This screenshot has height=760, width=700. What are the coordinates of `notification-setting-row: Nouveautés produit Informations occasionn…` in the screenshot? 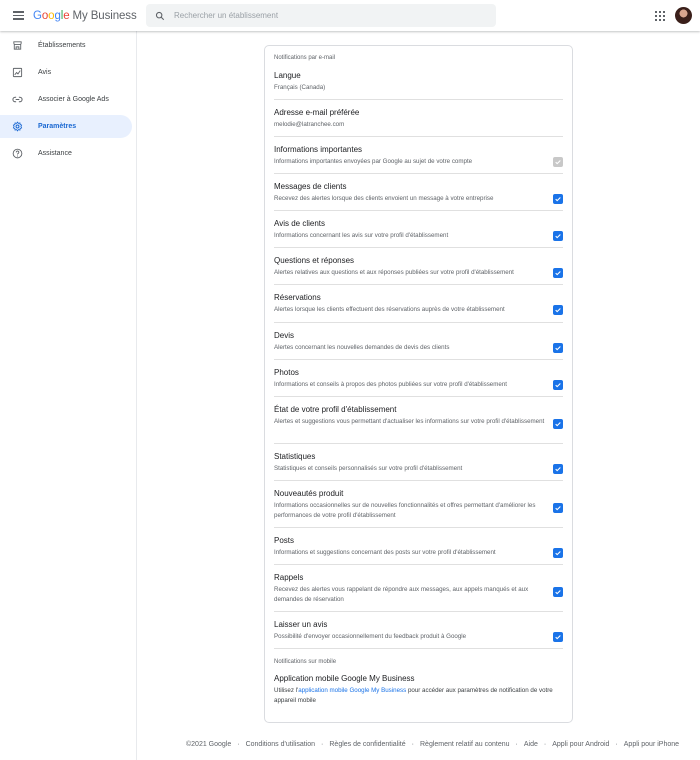 It's located at (418, 504).